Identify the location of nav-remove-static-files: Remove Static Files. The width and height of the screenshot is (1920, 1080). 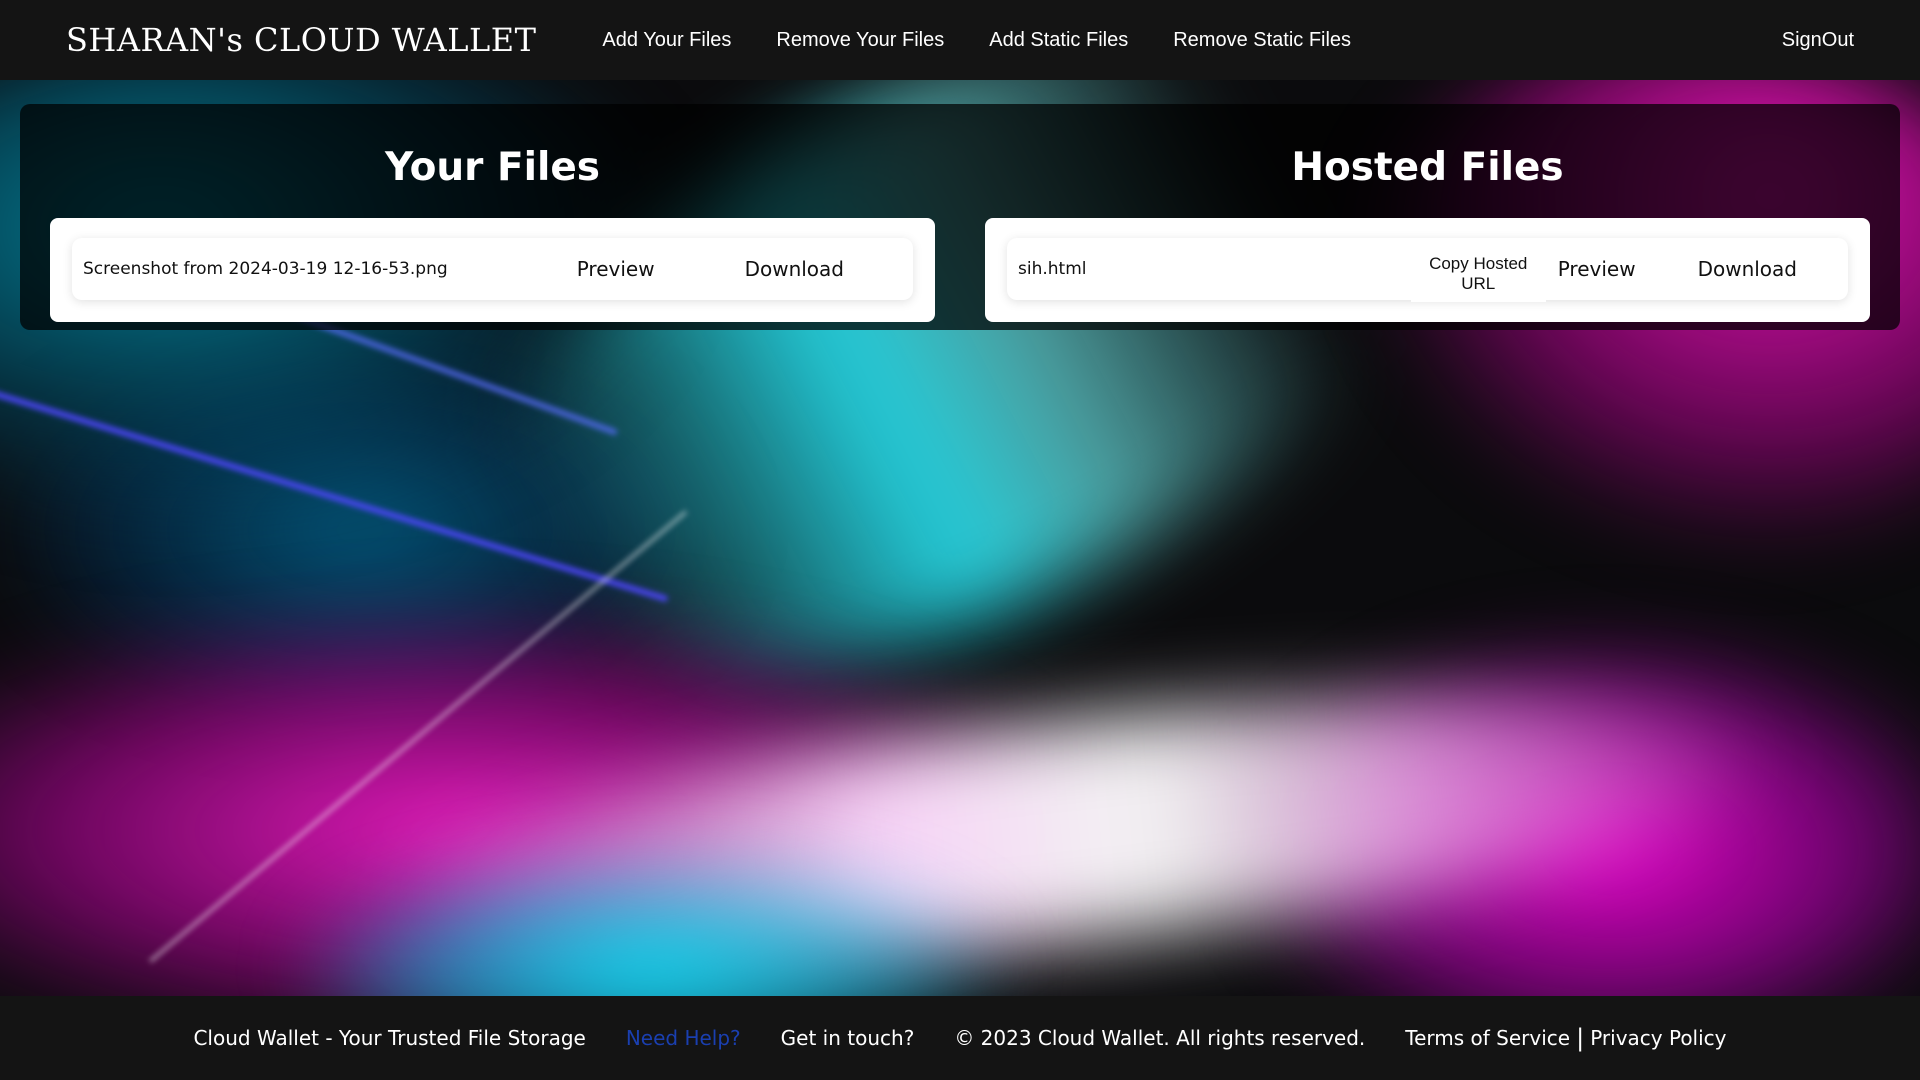
(1262, 40).